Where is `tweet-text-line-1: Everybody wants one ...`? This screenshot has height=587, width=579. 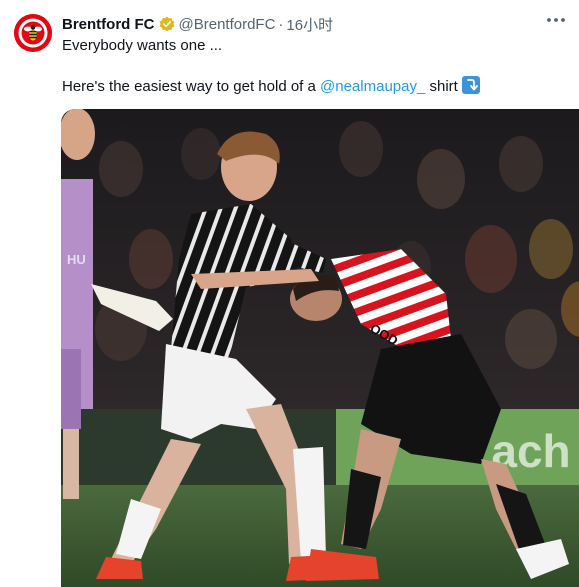
tweet-text-line-1: Everybody wants one ... is located at coordinates (142, 45).